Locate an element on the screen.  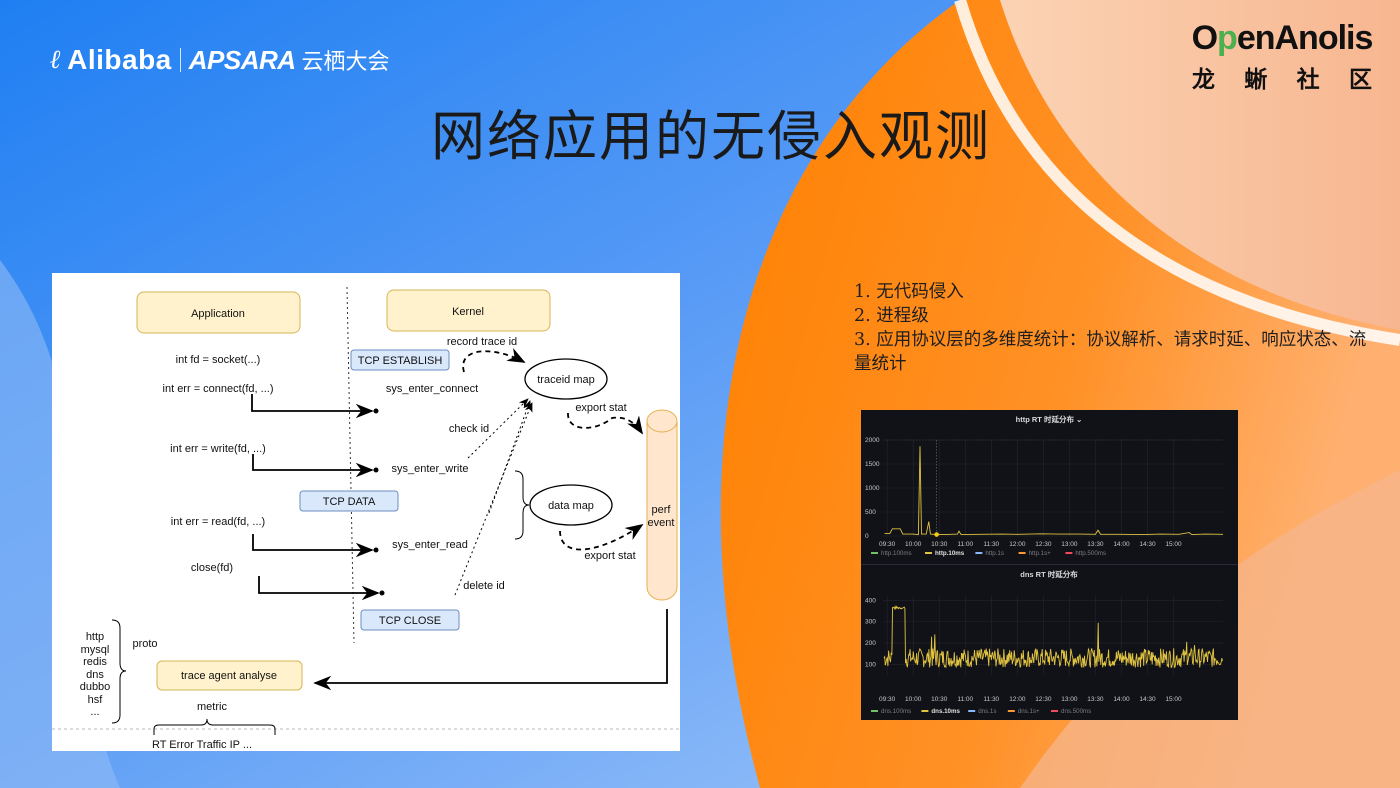
y-tick-label: 1000 is located at coordinates (872, 488).